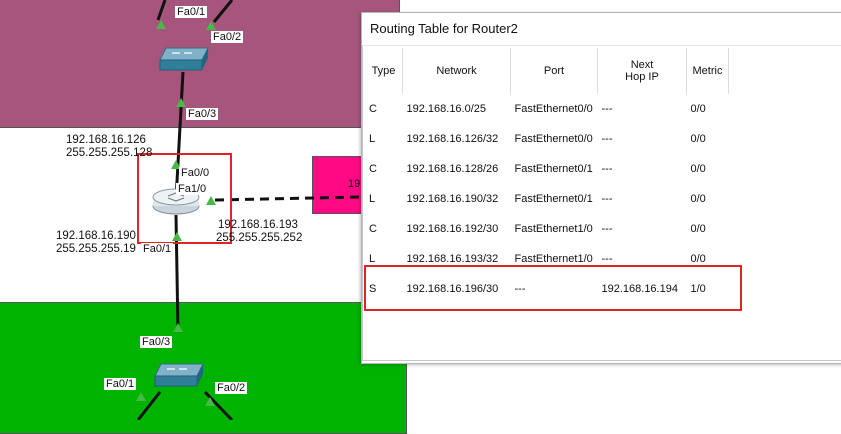  I want to click on col-header-port: Port, so click(554, 71).